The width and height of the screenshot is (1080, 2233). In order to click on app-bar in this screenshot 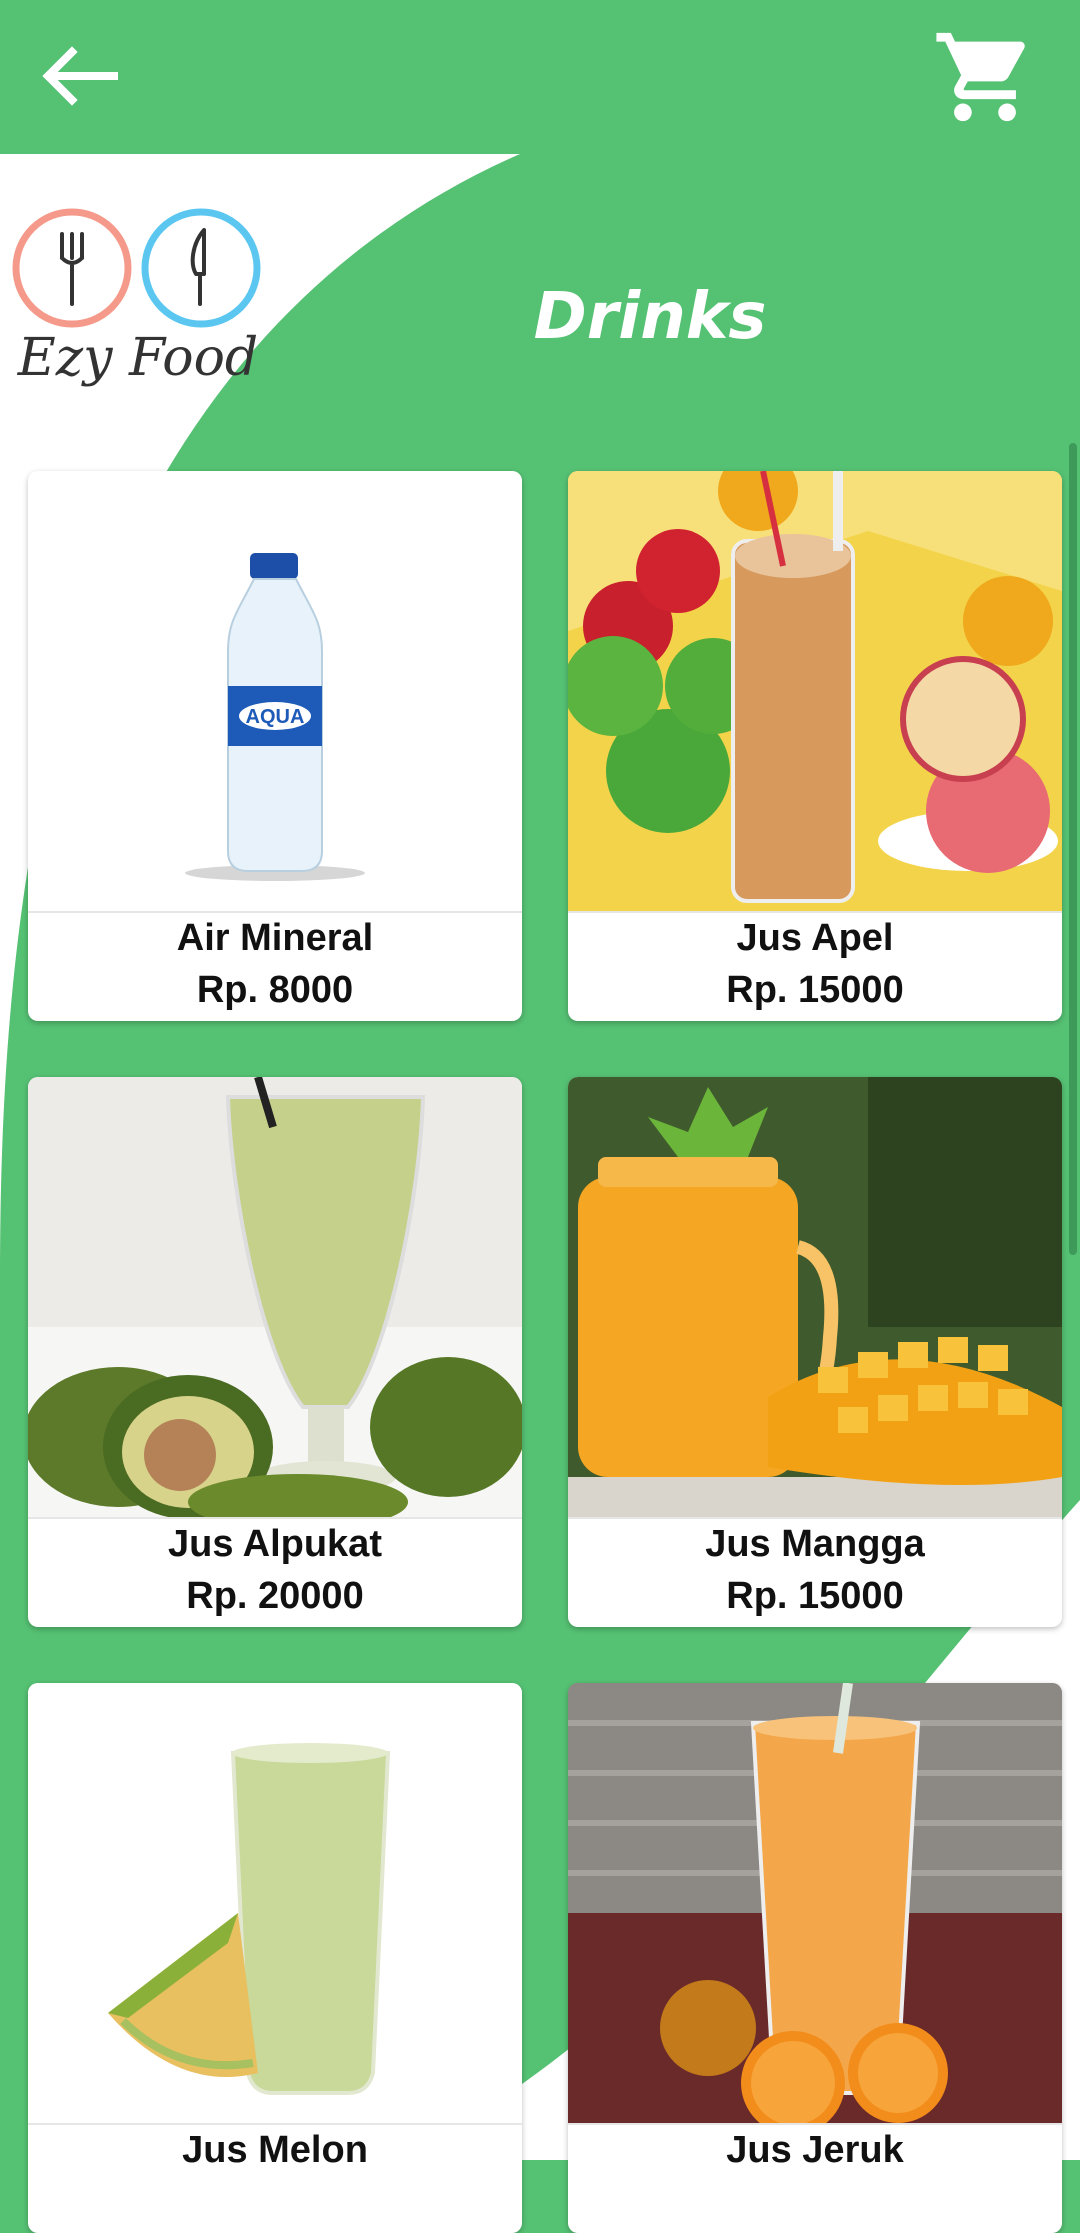, I will do `click(540, 77)`.